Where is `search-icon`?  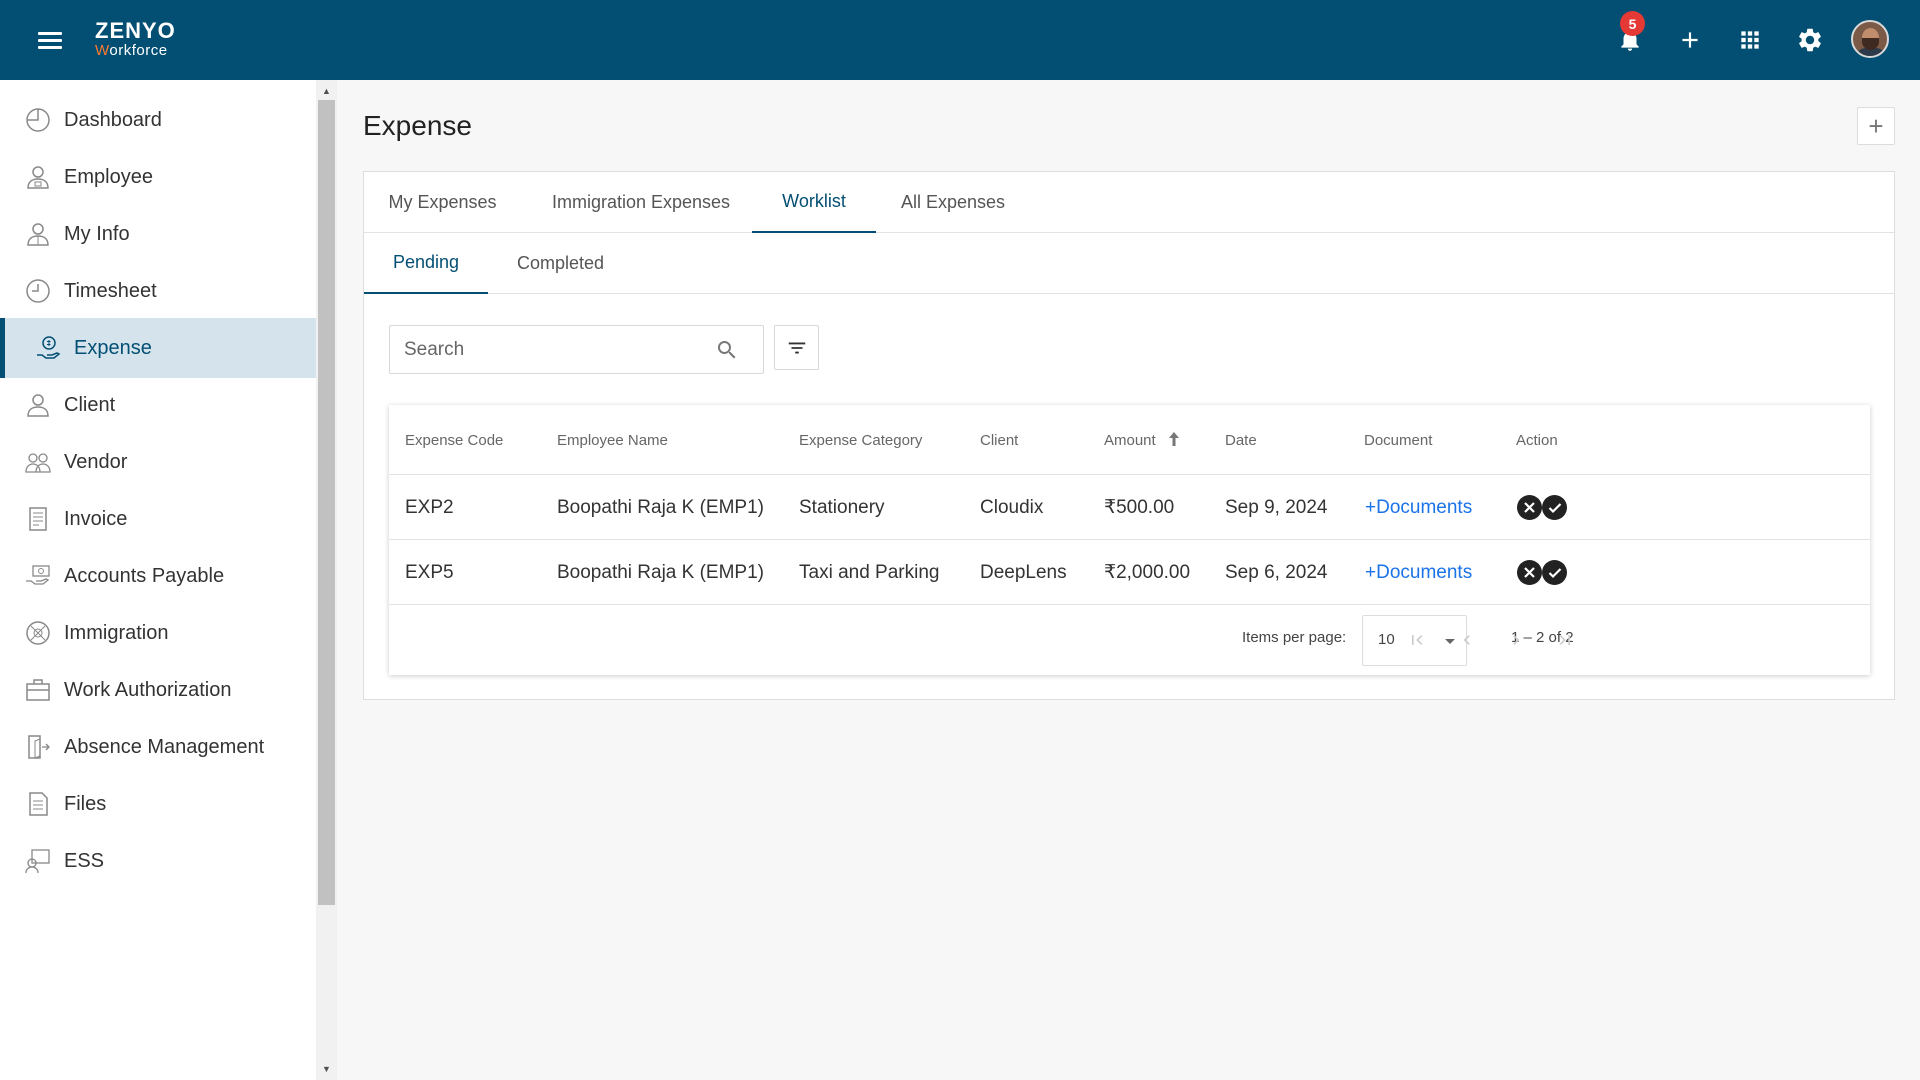
search-icon is located at coordinates (727, 352).